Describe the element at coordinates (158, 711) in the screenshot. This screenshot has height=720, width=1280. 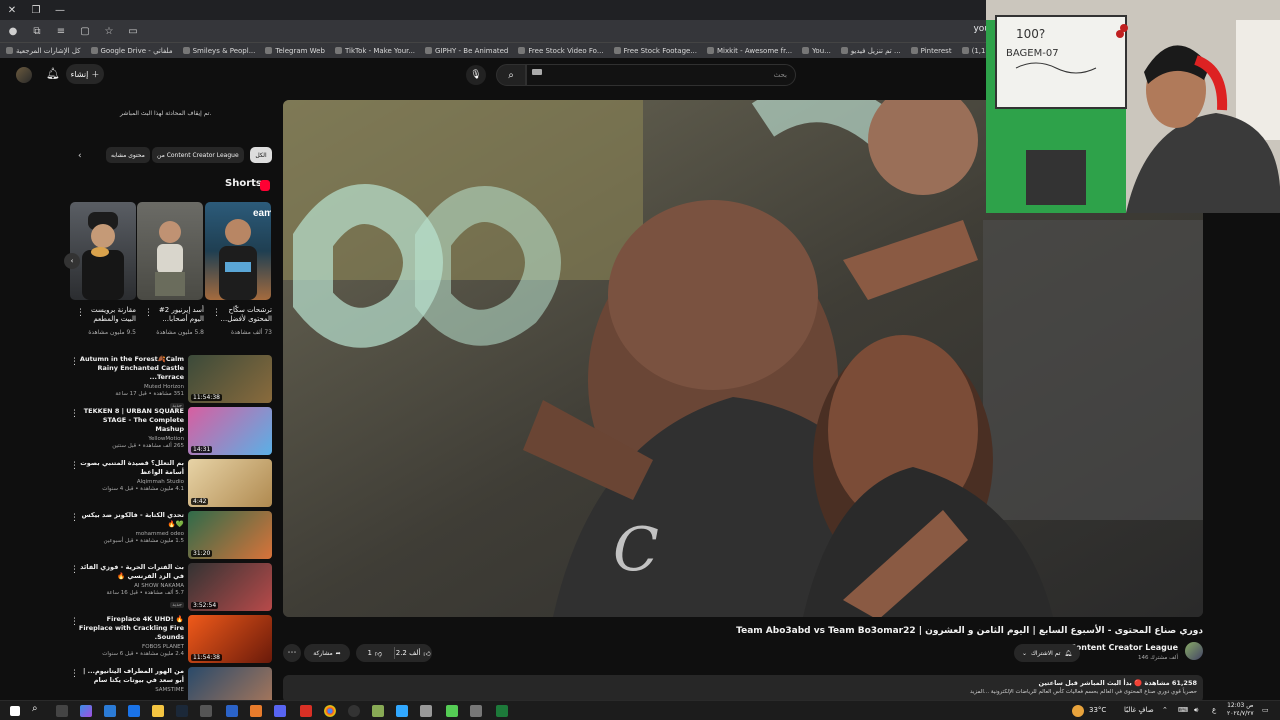
I see `file-explorer-icon` at that location.